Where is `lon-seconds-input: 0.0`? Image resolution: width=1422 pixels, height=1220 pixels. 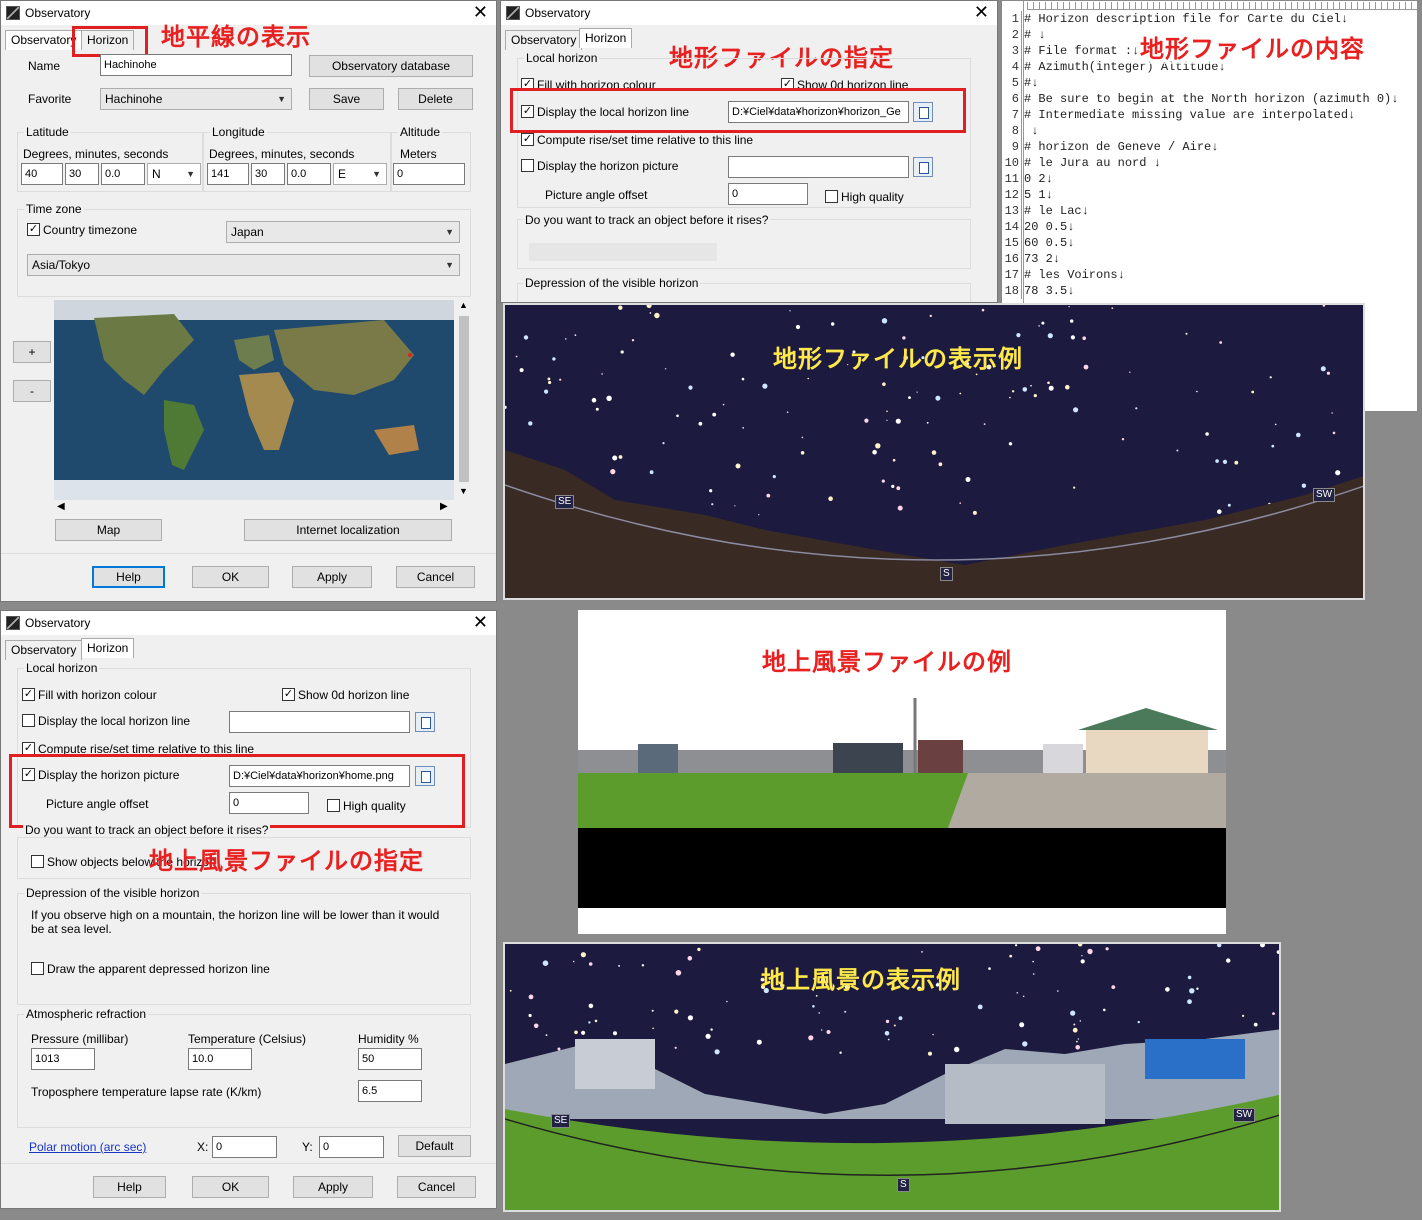
lon-seconds-input: 0.0 is located at coordinates (309, 174).